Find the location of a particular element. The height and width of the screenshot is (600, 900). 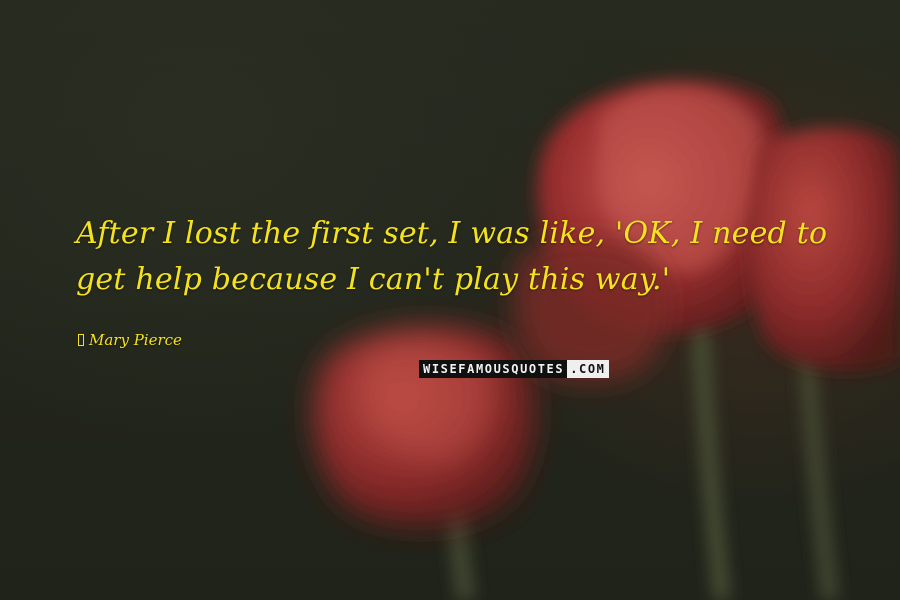

author-marker-icon is located at coordinates (81, 340).